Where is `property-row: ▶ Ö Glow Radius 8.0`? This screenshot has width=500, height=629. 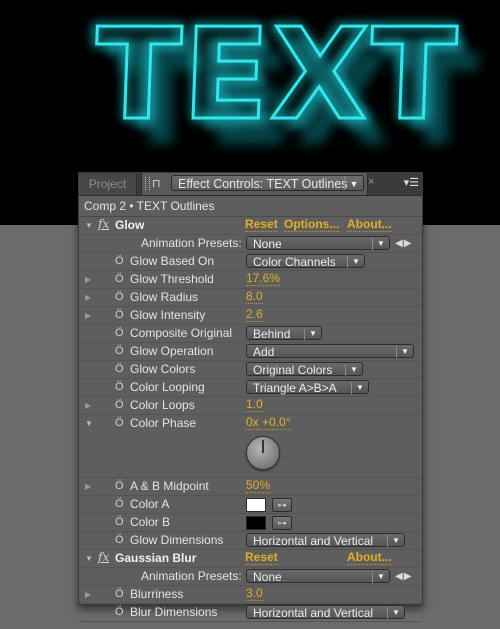
property-row: ▶ Ö Glow Radius 8.0 is located at coordinates (250, 298).